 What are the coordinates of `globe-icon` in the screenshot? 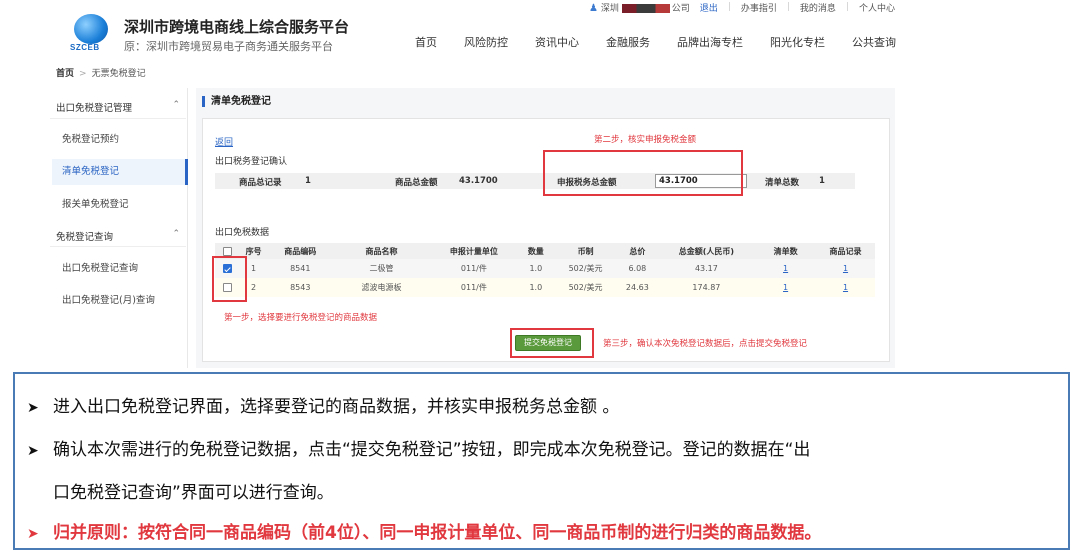 It's located at (91, 29).